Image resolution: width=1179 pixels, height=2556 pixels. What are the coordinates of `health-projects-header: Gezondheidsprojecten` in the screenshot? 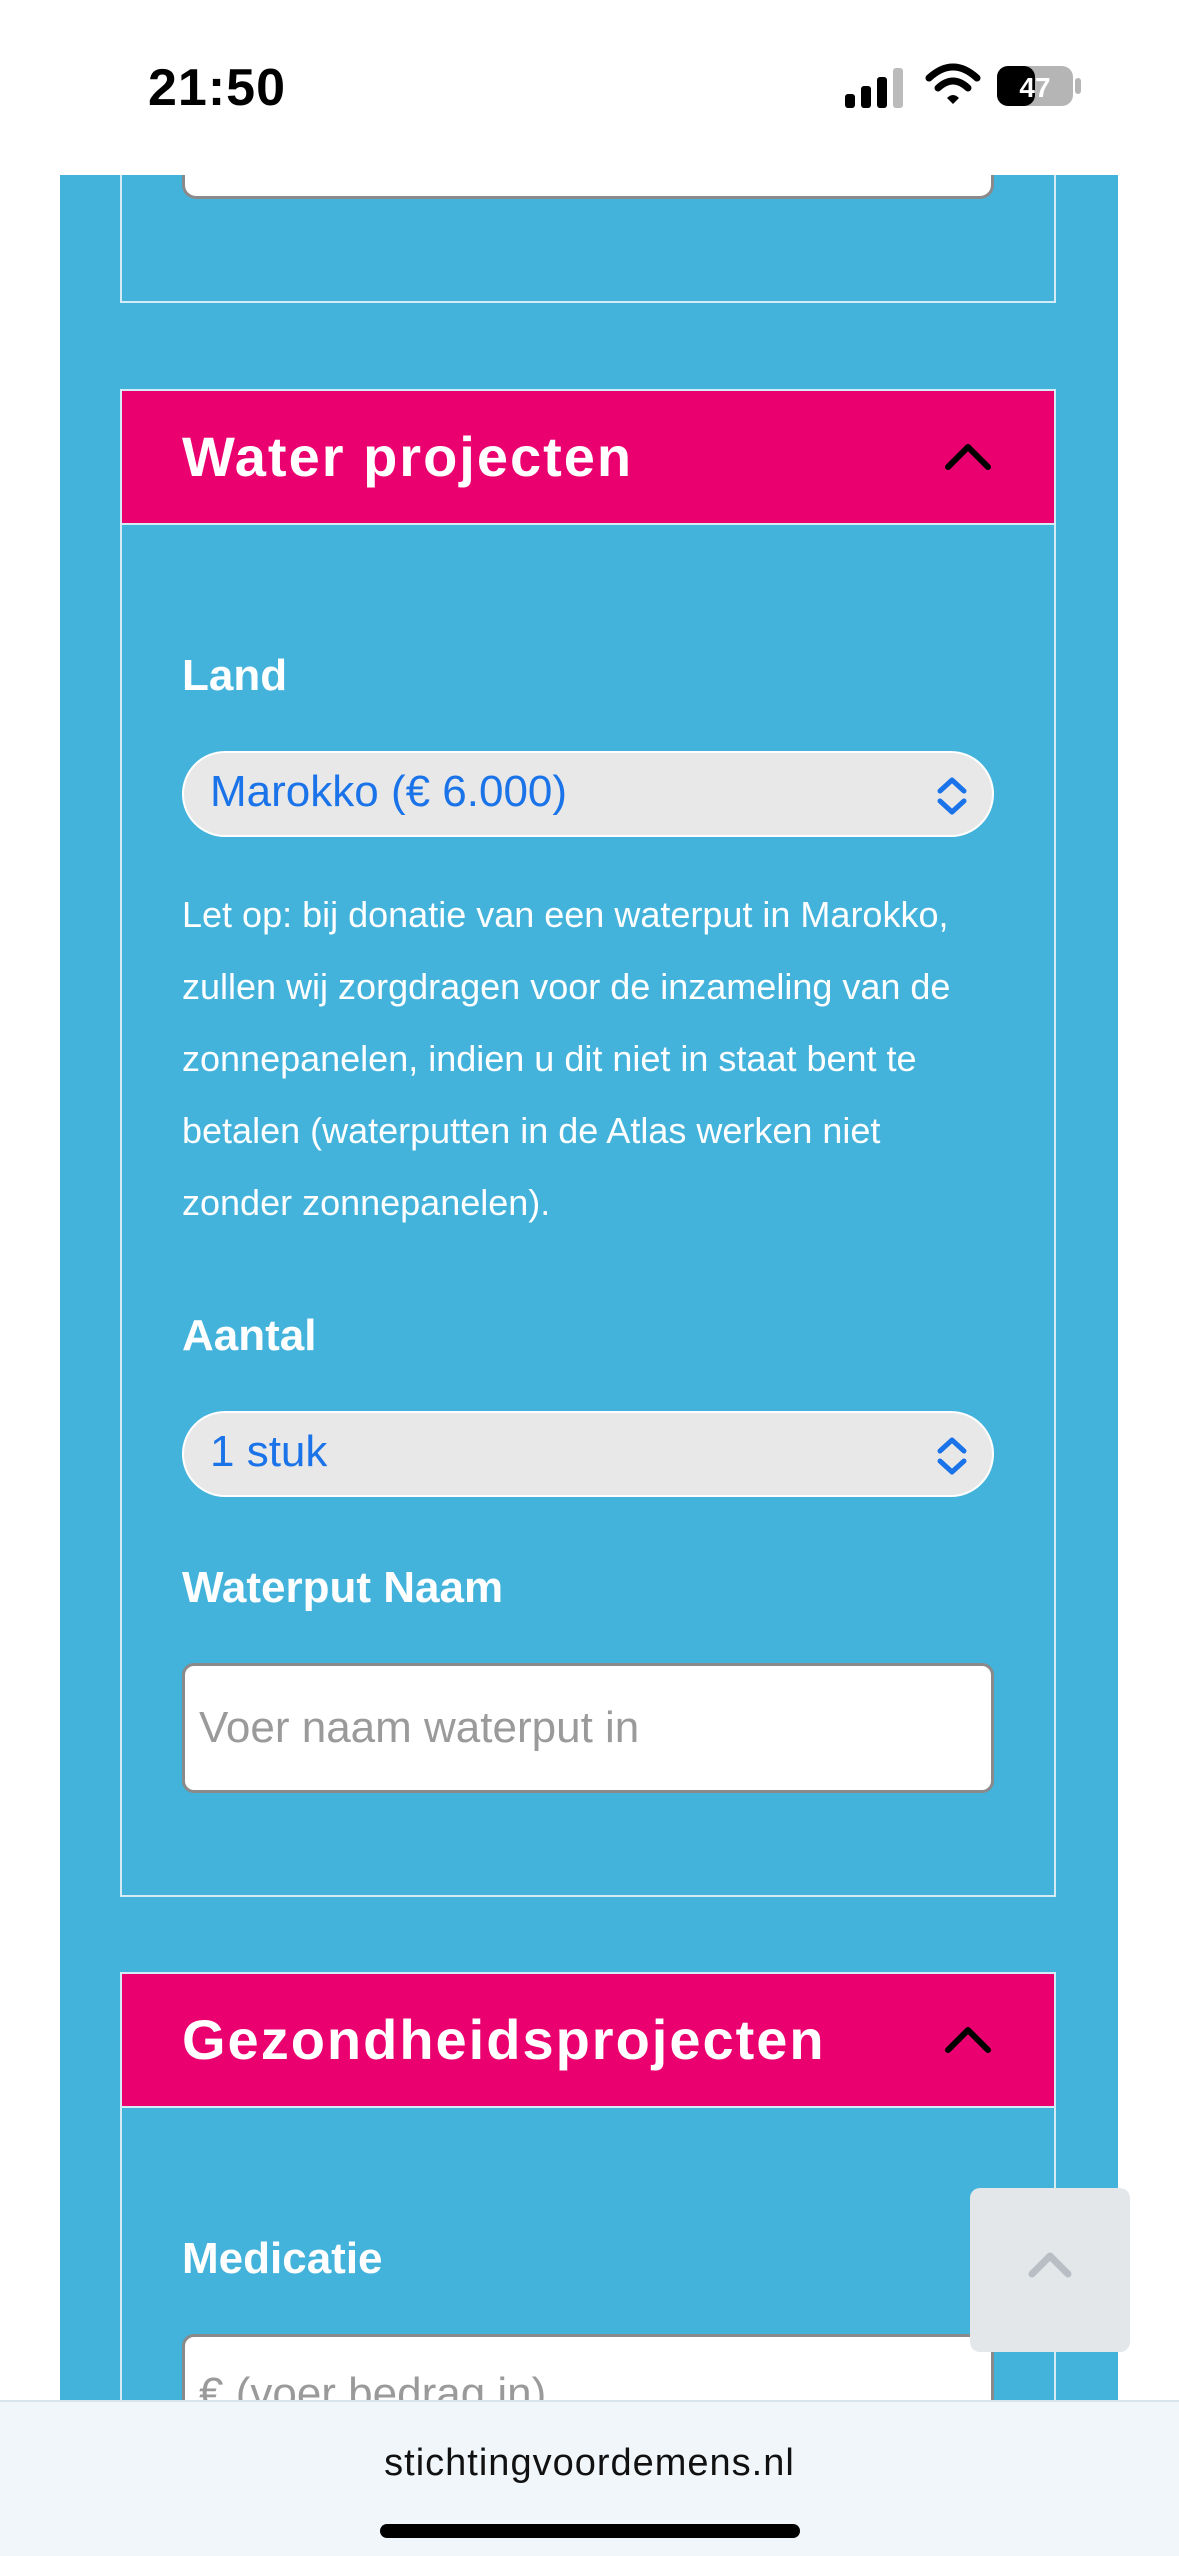 It's located at (588, 2041).